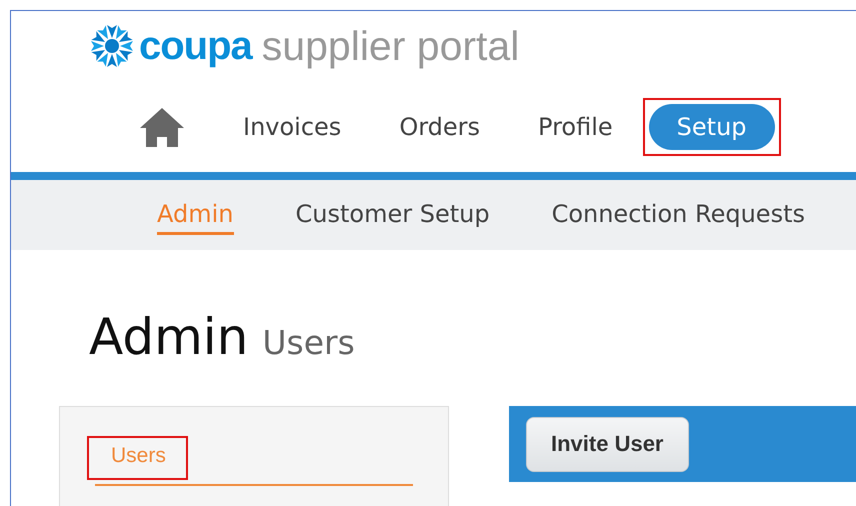  Describe the element at coordinates (391, 46) in the screenshot. I see `logo-product-text: supplier portal` at that location.